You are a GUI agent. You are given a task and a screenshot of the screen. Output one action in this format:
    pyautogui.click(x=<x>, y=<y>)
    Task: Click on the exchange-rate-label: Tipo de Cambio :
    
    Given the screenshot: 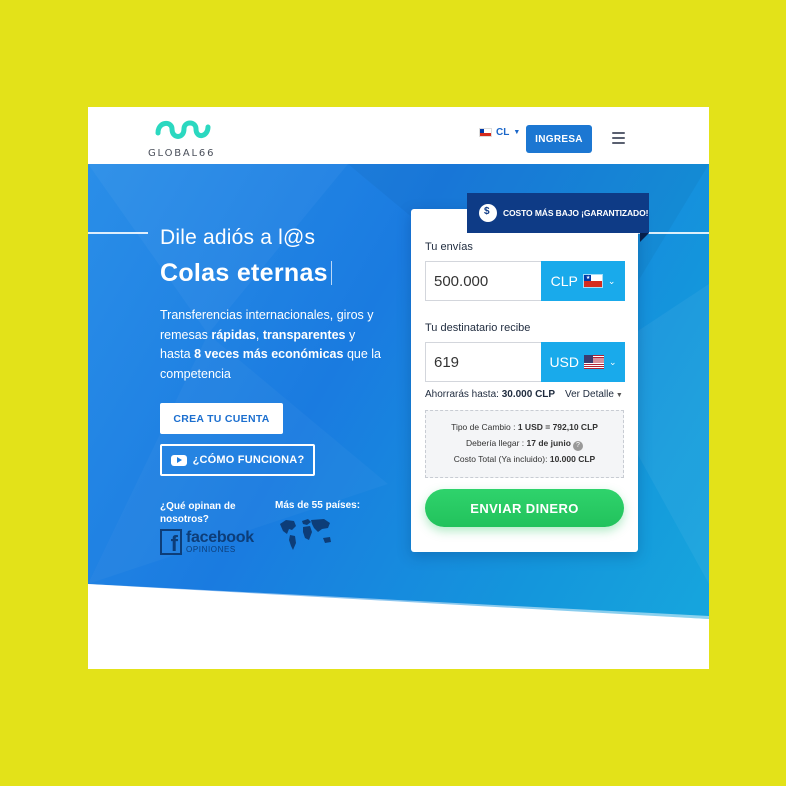 What is the action you would take?
    pyautogui.click(x=484, y=427)
    